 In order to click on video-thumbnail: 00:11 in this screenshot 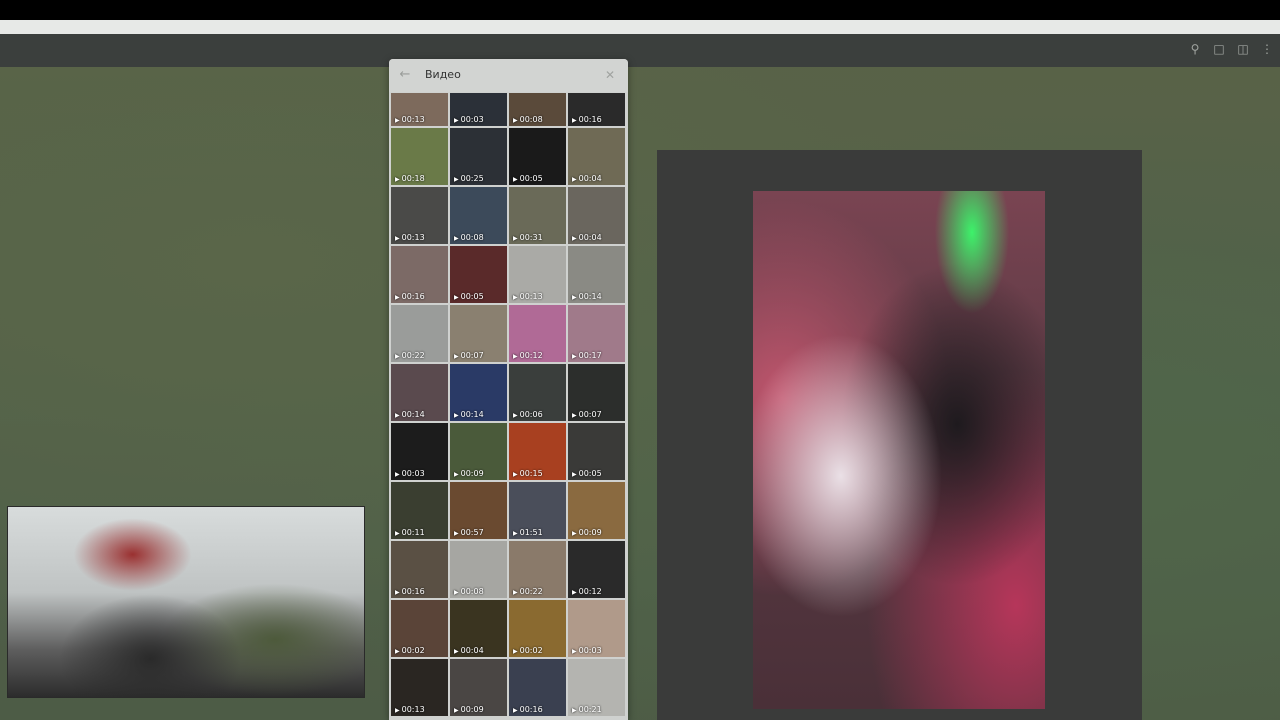, I will do `click(419, 510)`.